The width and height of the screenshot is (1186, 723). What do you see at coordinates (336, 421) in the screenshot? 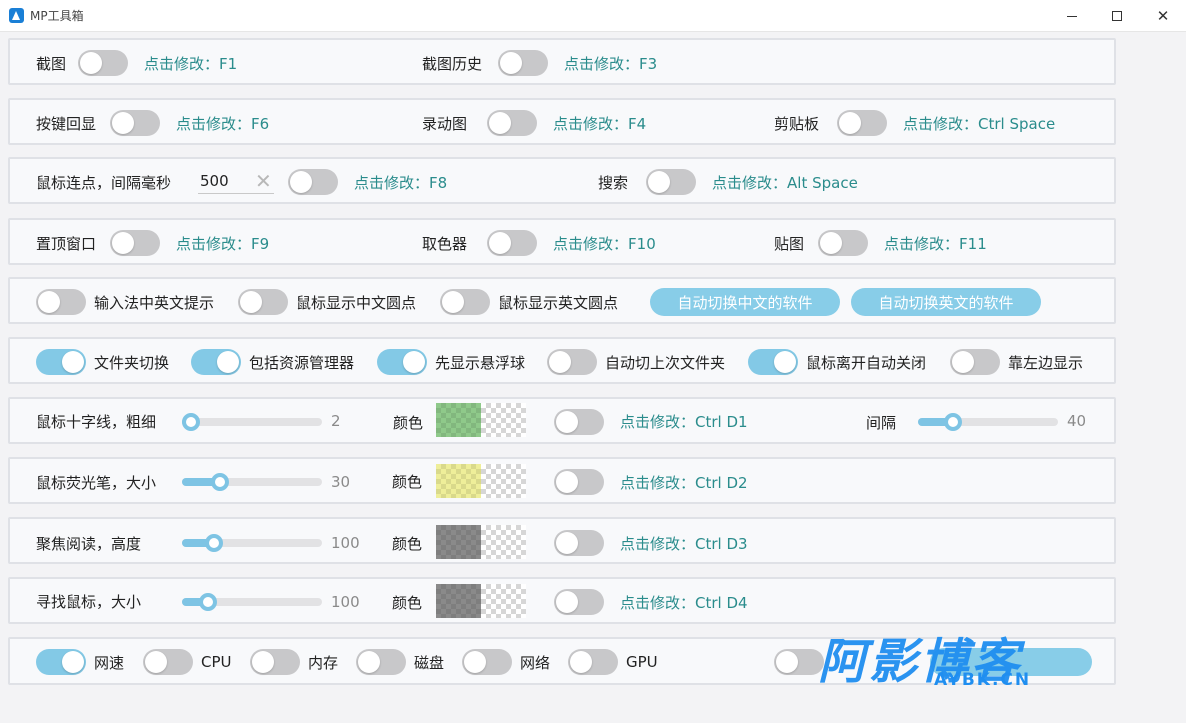
I see `crosshair-width-value: 2` at bounding box center [336, 421].